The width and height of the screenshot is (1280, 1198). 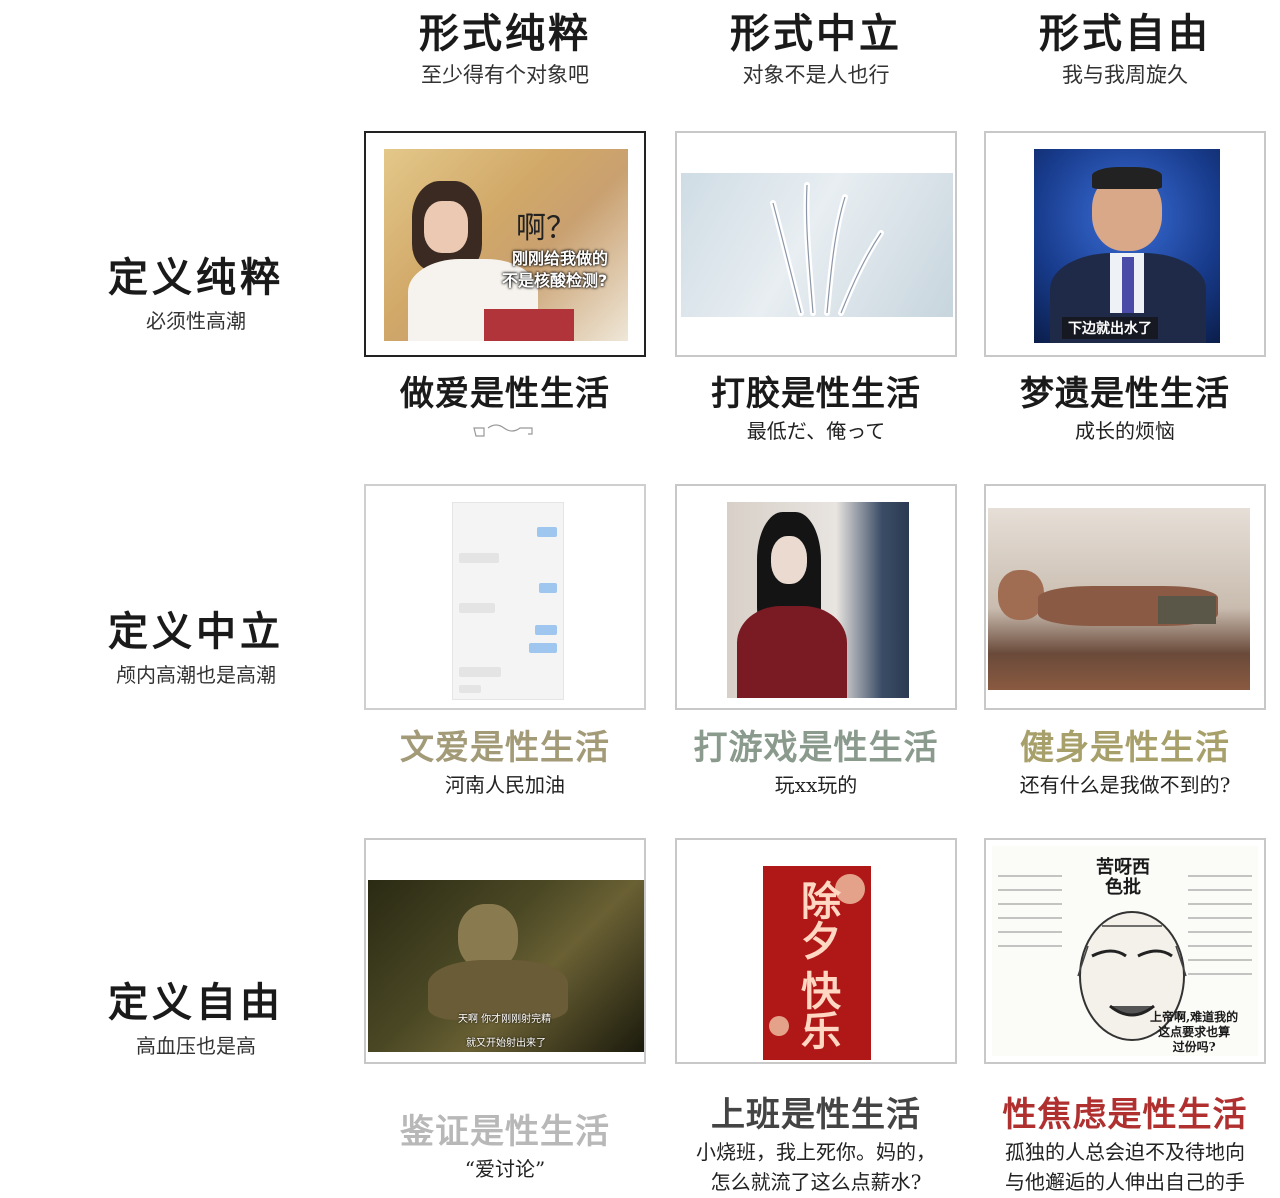 What do you see at coordinates (1125, 431) in the screenshot?
I see `cell-subtitle: 成长的烦恼` at bounding box center [1125, 431].